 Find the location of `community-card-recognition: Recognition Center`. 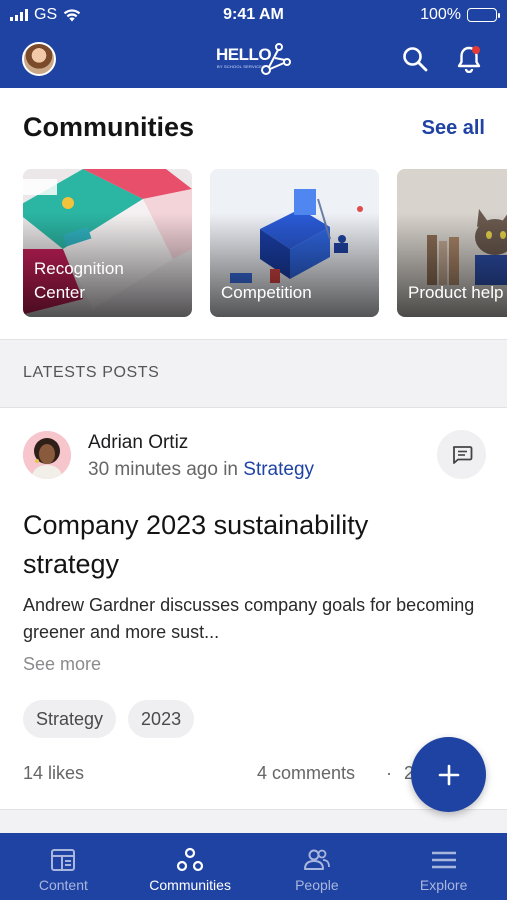

community-card-recognition: Recognition Center is located at coordinates (107, 243).